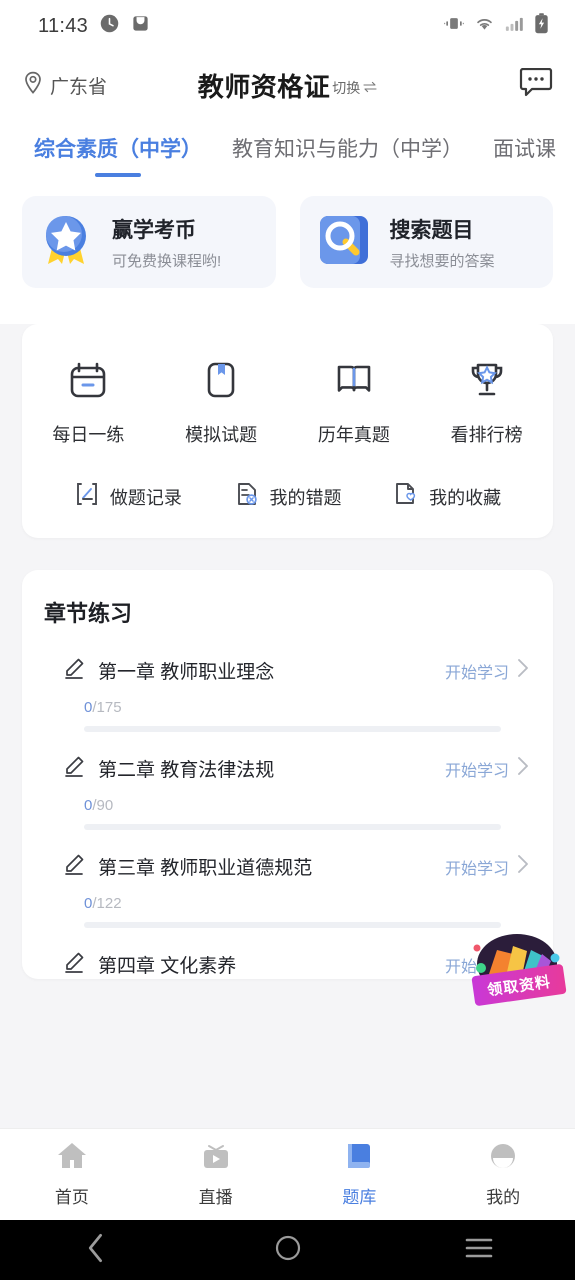 The image size is (575, 1280). I want to click on clock-badge-icon, so click(109, 26).